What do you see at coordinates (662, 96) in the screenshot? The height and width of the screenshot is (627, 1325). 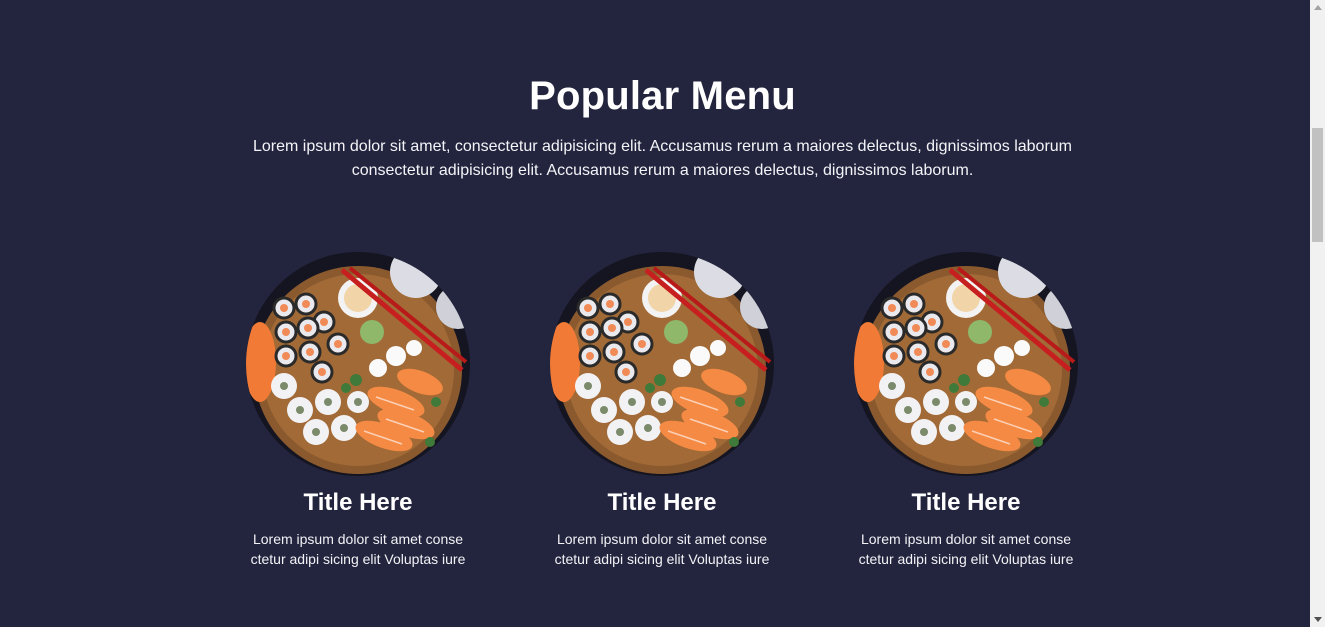 I see `section-title: Popular Menu` at bounding box center [662, 96].